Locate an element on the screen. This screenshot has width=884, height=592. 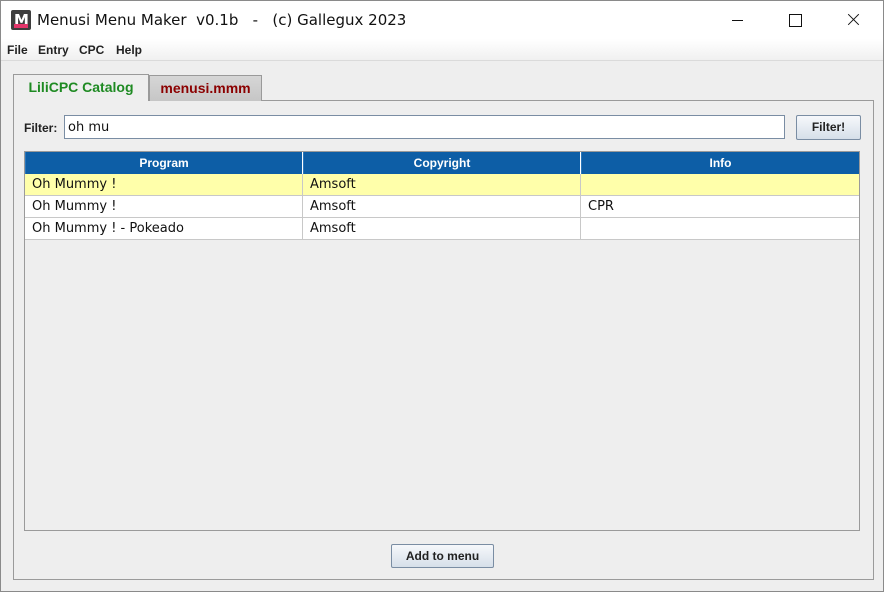
tab-lilicpc-catalog: LiliCPC Catalog is located at coordinates (81, 87).